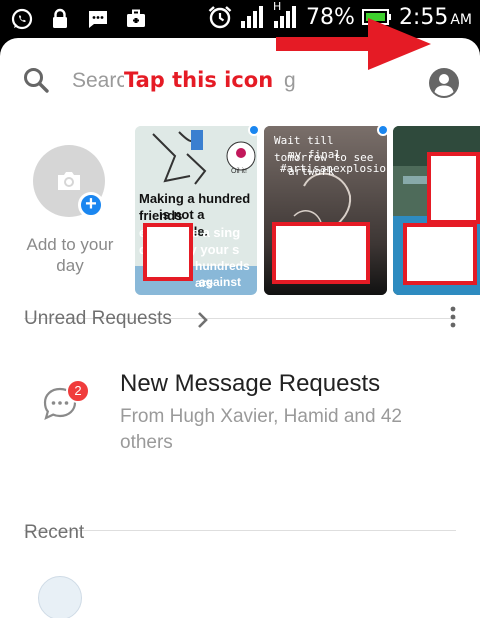 The image size is (480, 618). I want to click on search-icon, so click(36, 80).